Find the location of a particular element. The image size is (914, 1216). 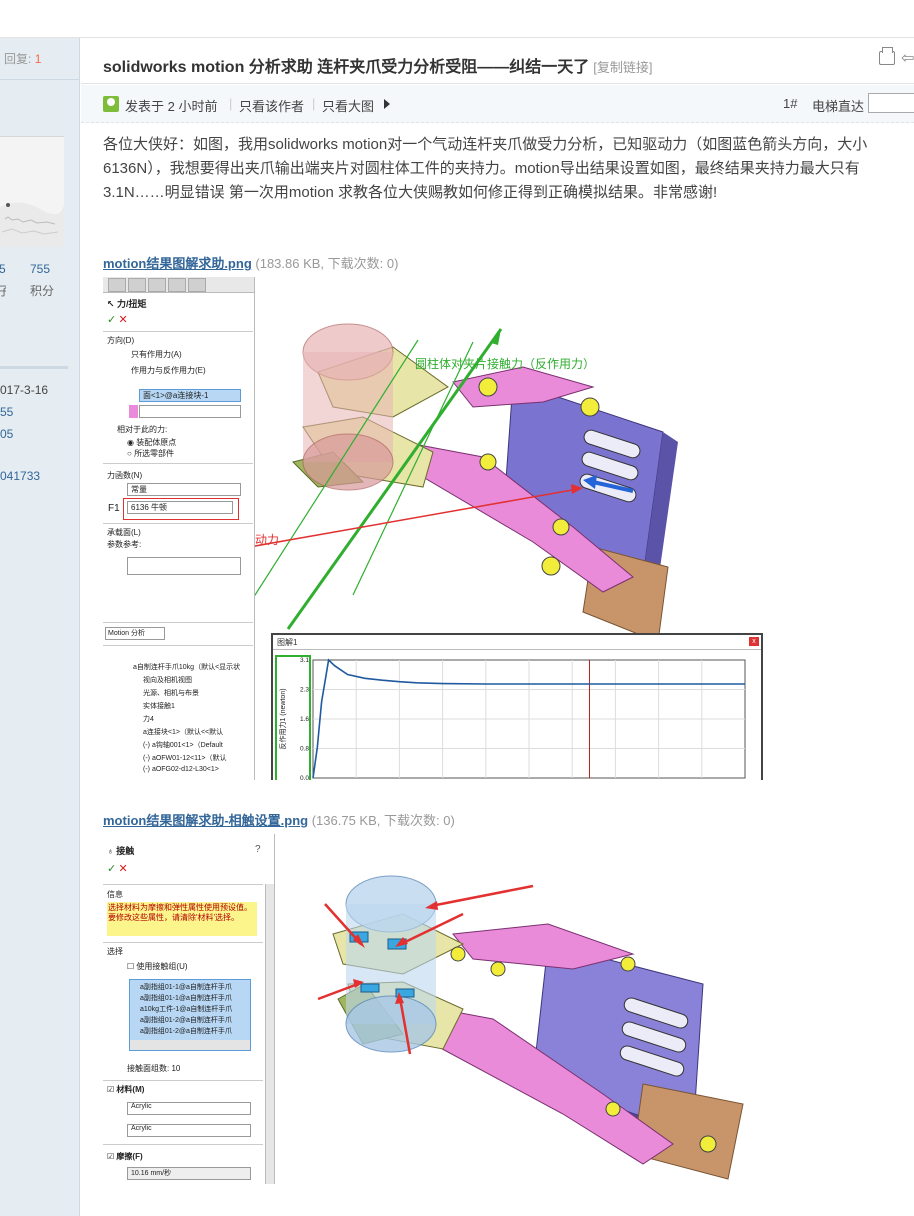

tree-item: 实体接触1 is located at coordinates (159, 706).